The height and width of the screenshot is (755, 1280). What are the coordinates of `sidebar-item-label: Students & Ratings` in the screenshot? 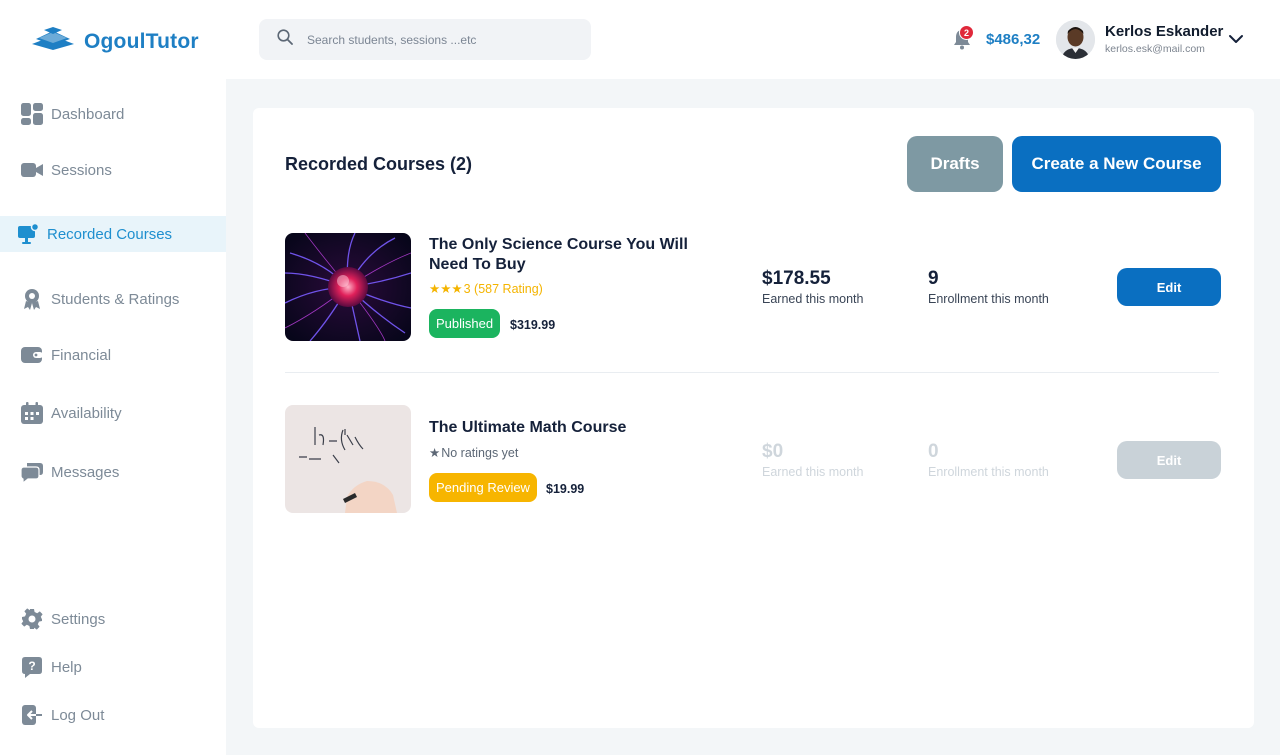 It's located at (115, 299).